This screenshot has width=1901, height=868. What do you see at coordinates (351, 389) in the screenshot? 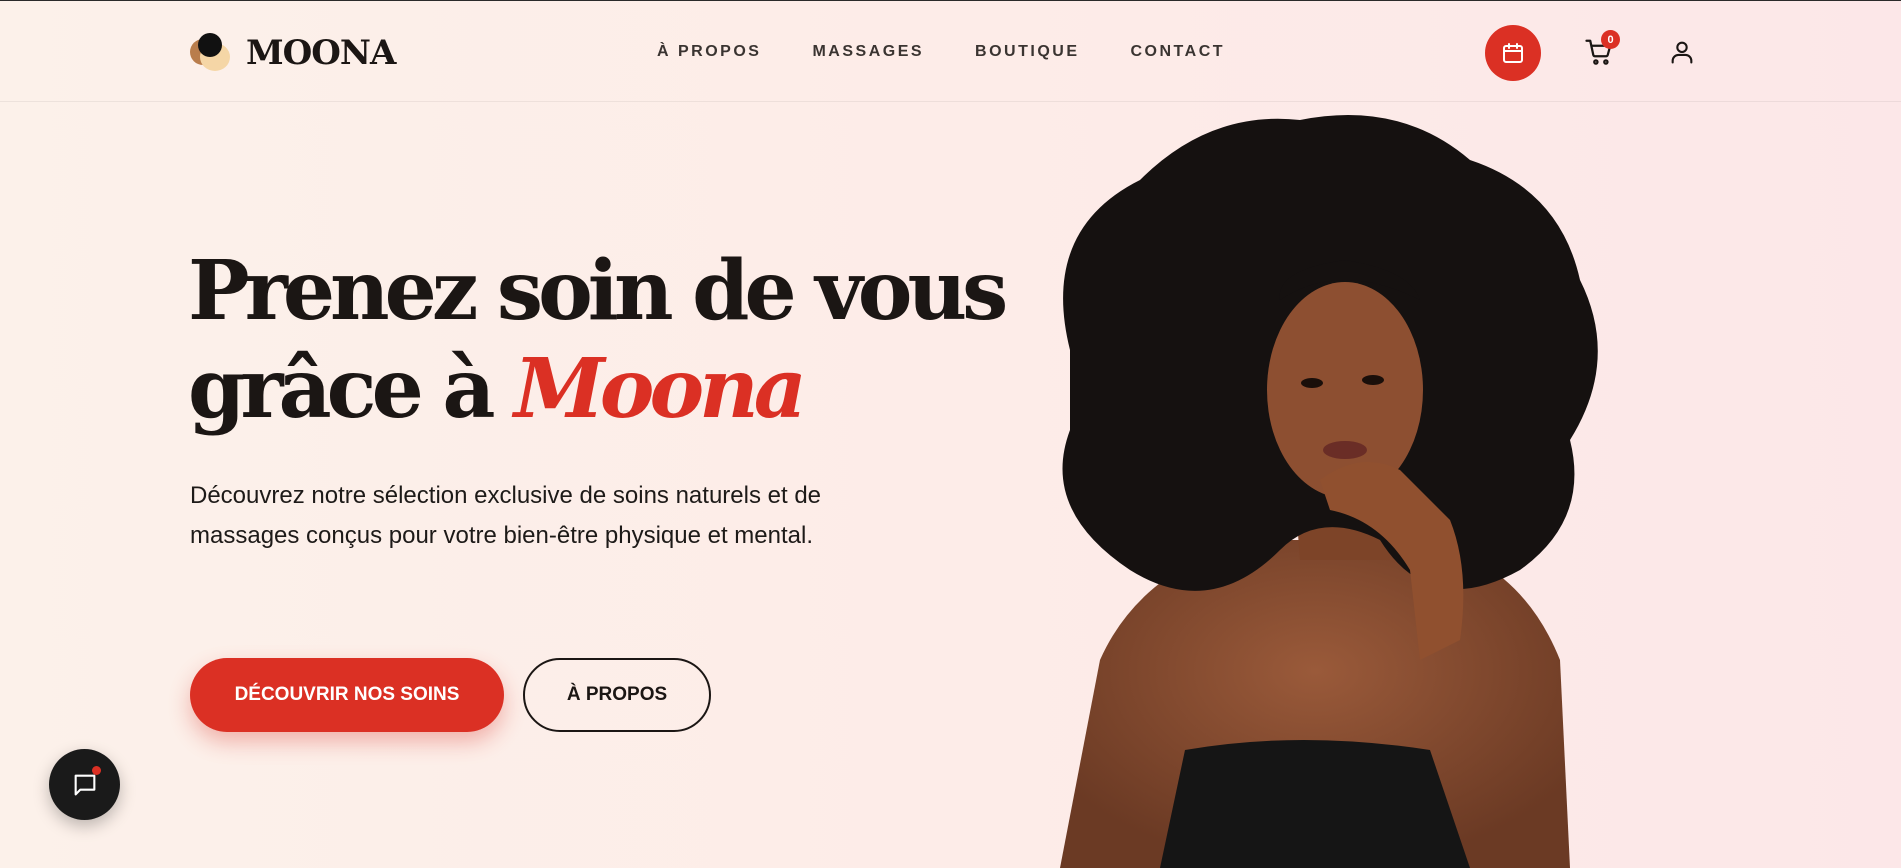
I see `hero-title-line2-prefix: grâce à` at bounding box center [351, 389].